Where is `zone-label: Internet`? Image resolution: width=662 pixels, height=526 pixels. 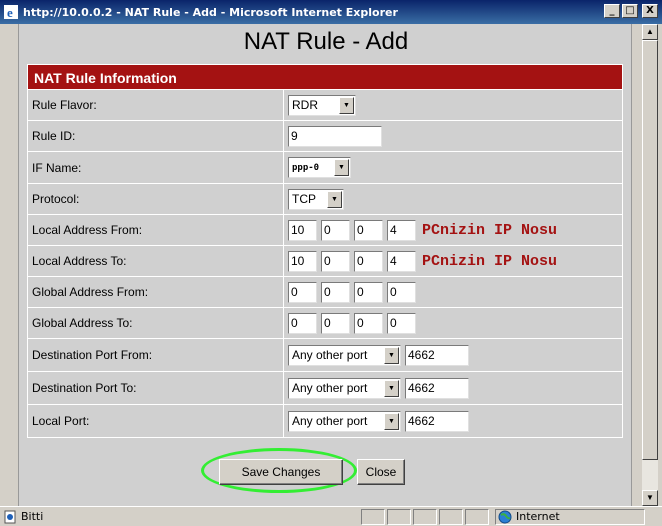 zone-label: Internet is located at coordinates (538, 516).